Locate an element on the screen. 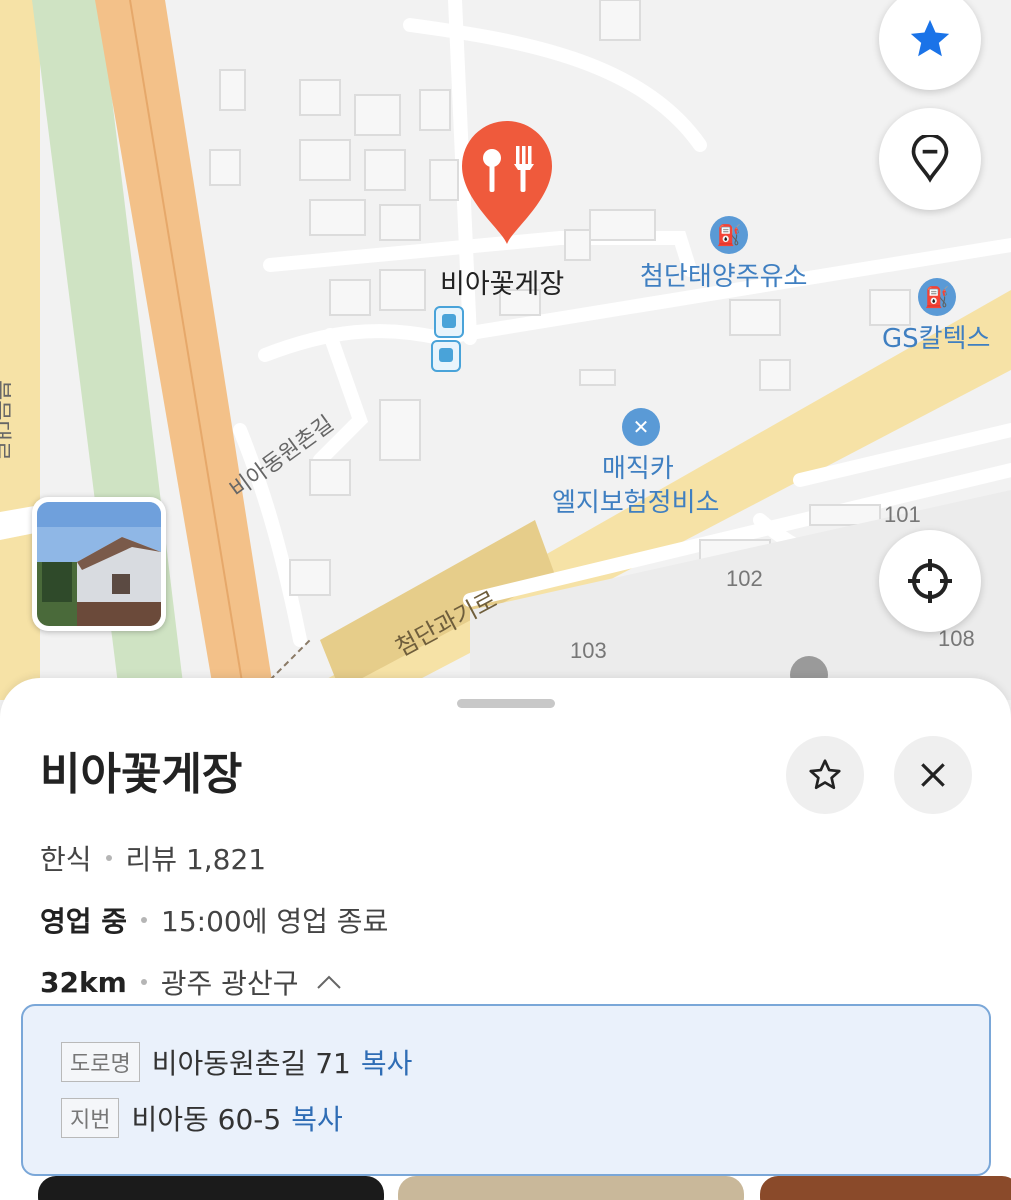  distance-region-row: 32km 광주 광산구 is located at coordinates (191, 982).